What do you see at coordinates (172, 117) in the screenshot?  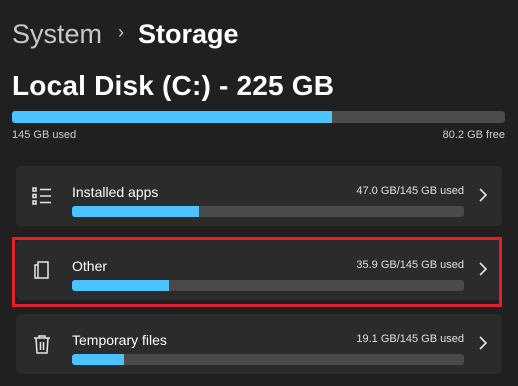 I see `disk-usage-bar-fill` at bounding box center [172, 117].